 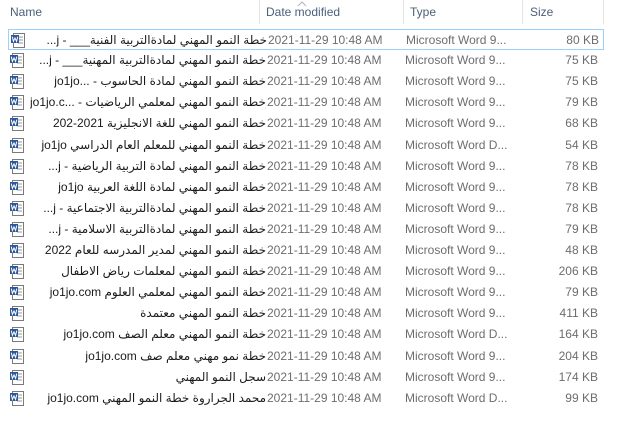 I want to click on file-name: jo1jo.com محمد الجراروة خطة النمو المهني, so click(x=156, y=397).